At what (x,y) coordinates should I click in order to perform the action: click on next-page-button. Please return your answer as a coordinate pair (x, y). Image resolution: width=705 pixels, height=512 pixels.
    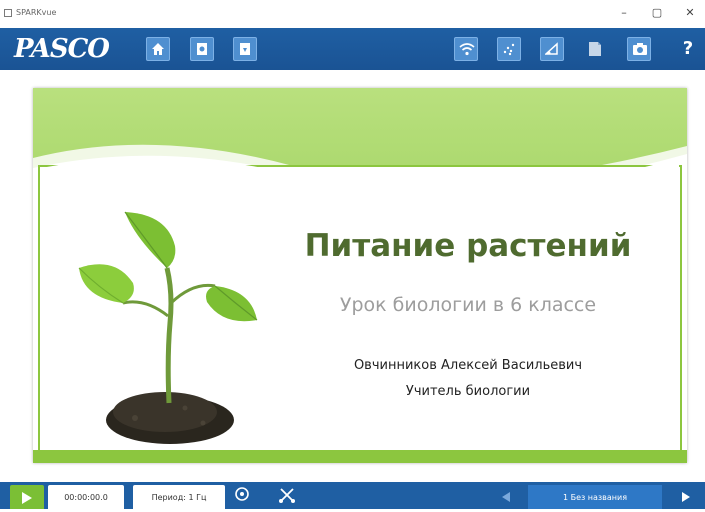
    Looking at the image, I should click on (686, 497).